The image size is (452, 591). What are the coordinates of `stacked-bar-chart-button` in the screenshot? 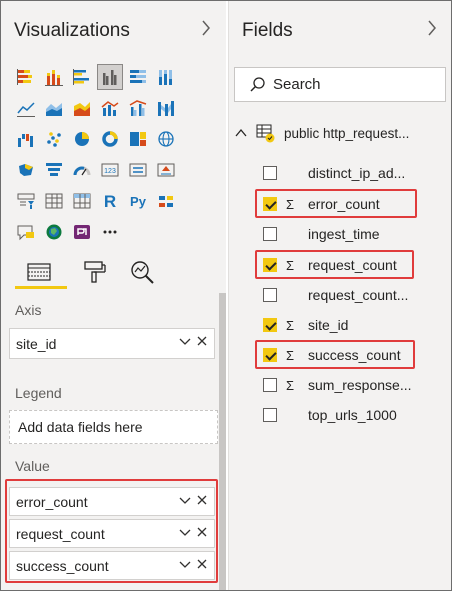 It's located at (26, 77).